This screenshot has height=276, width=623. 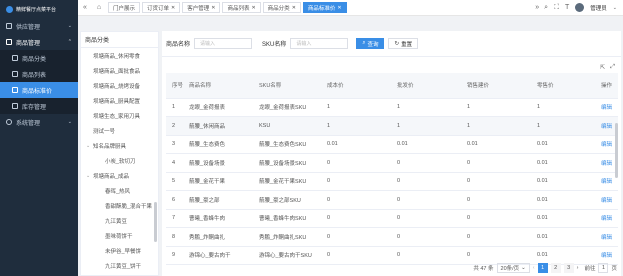 What do you see at coordinates (537, 8) in the screenshot?
I see `scroll-right-icon: »` at bounding box center [537, 8].